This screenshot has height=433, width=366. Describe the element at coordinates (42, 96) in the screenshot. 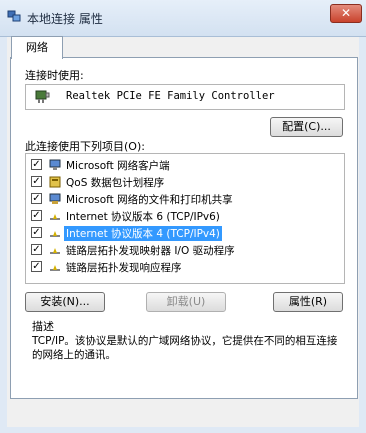

I see `network-adapter-icon` at that location.